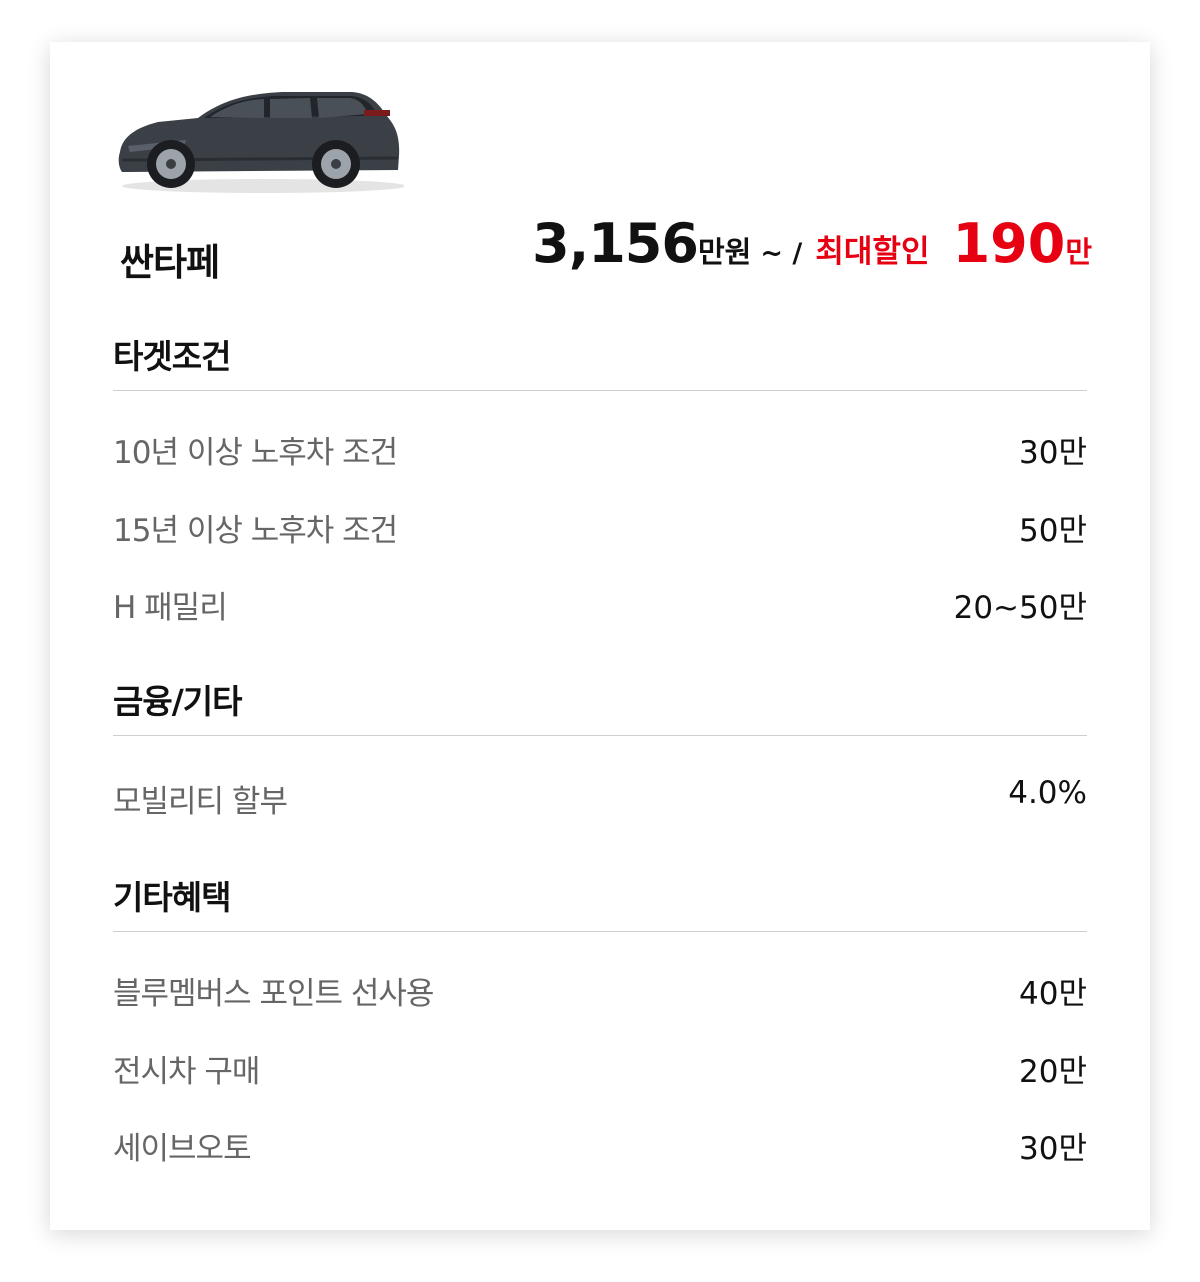  Describe the element at coordinates (255, 452) in the screenshot. I see `item-label: 10년 이상 노후차 조건` at that location.